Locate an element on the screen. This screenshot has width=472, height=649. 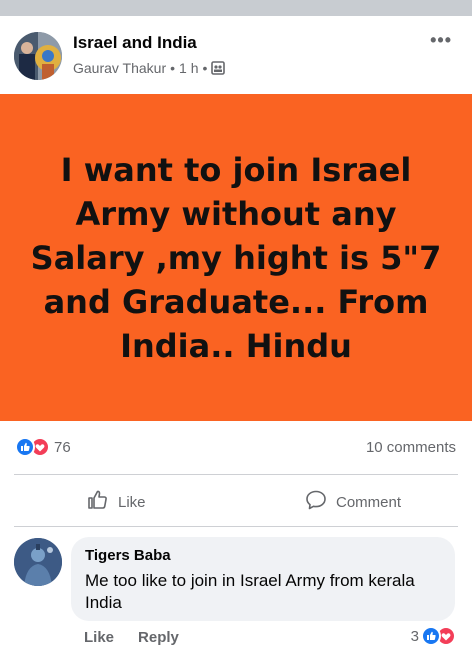
group-name: Israel and India is located at coordinates (135, 43).